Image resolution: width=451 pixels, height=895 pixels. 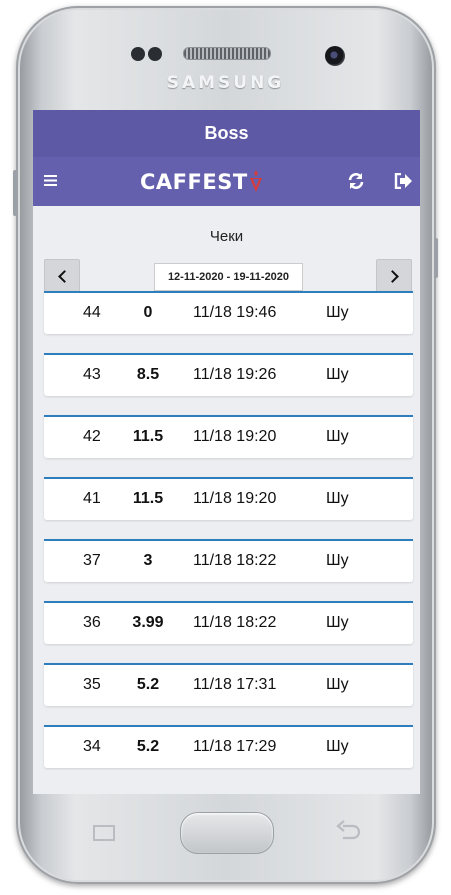 I want to click on front-camera-icon, so click(x=335, y=56).